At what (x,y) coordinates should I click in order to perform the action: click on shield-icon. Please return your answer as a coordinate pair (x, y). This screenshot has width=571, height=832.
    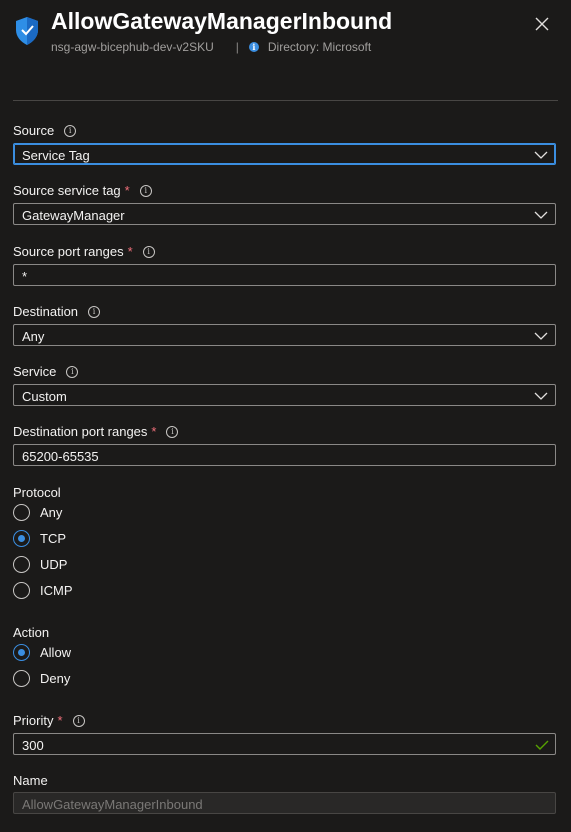
    Looking at the image, I should click on (27, 31).